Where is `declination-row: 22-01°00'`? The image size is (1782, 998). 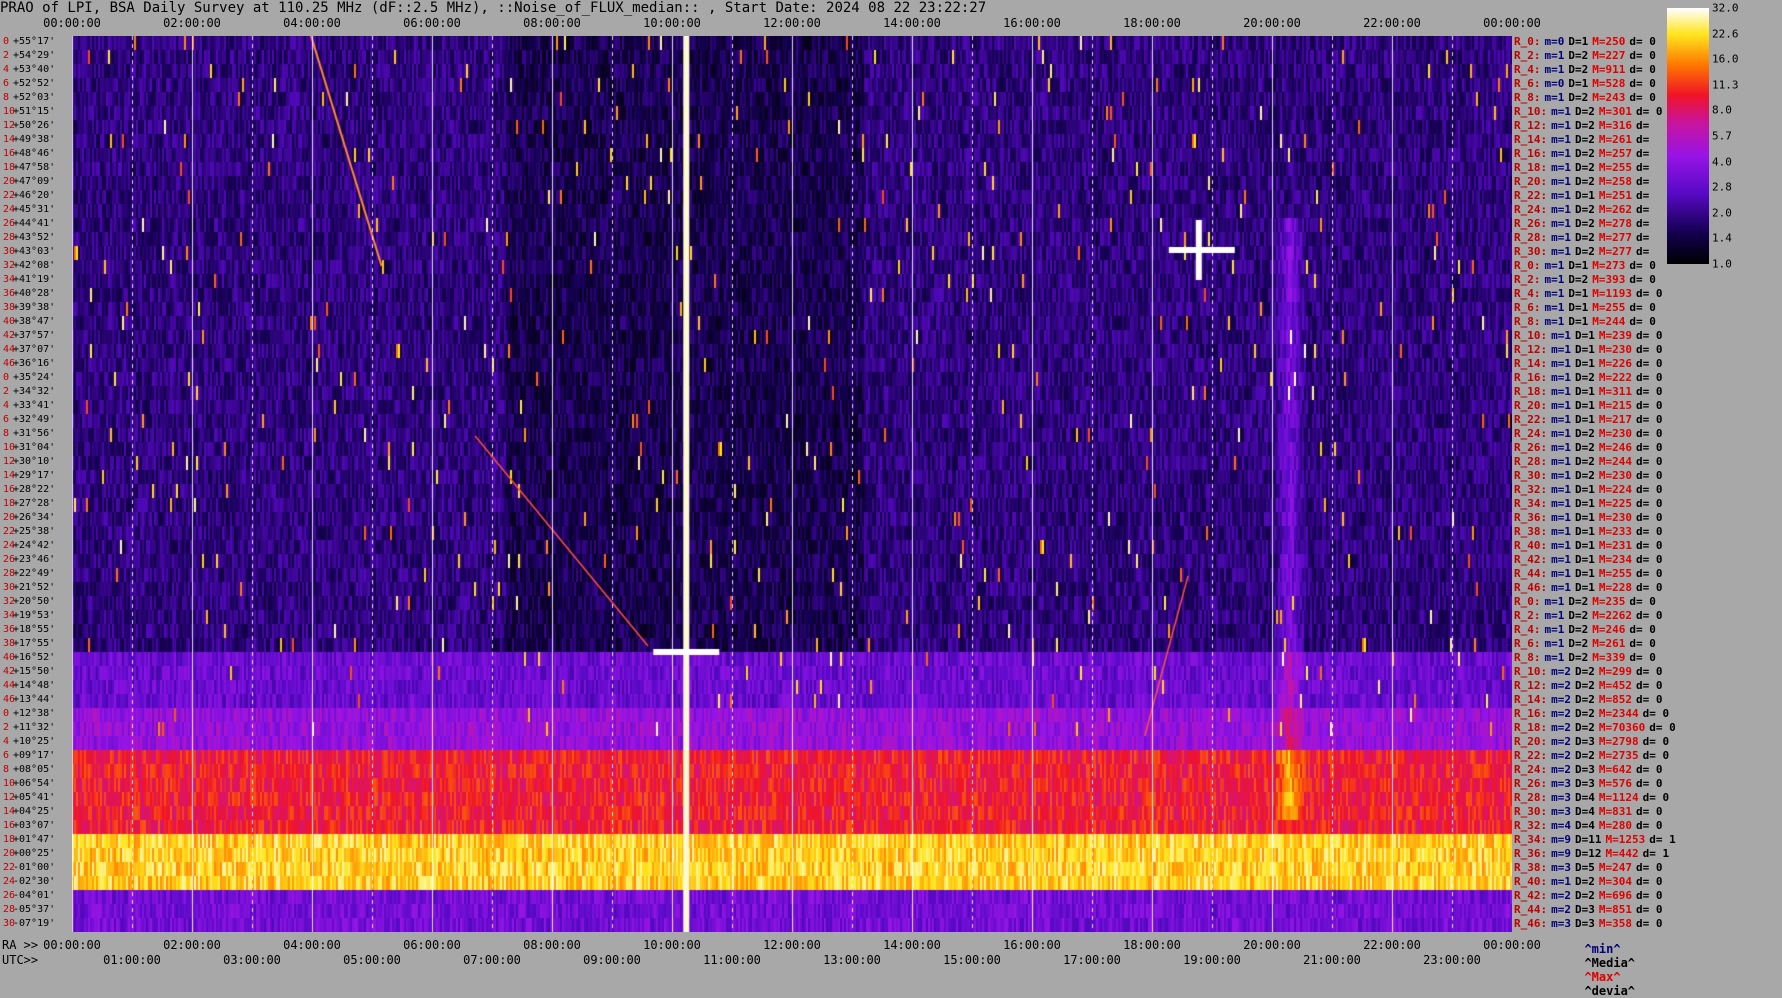 declination-row: 22-01°00' is located at coordinates (29, 867).